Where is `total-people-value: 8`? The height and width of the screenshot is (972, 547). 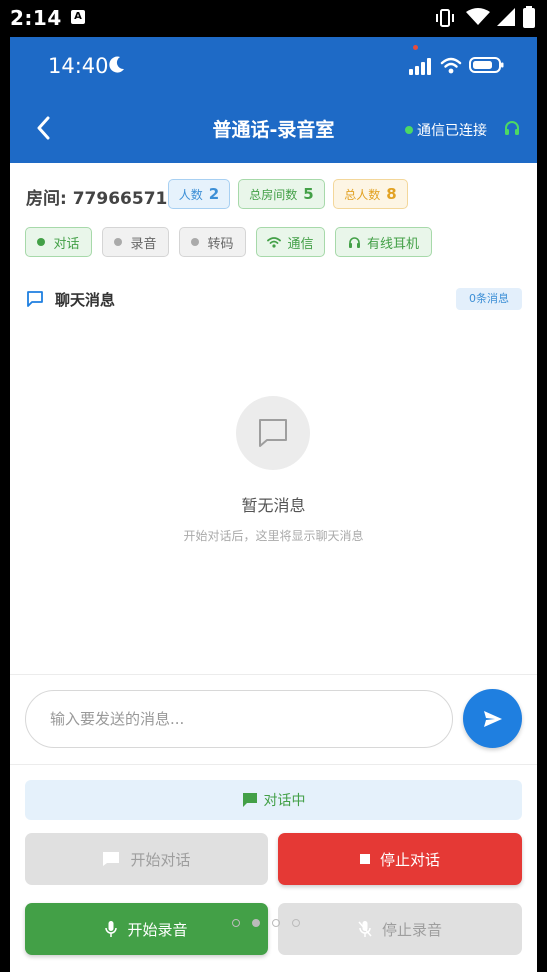 total-people-value: 8 is located at coordinates (391, 194).